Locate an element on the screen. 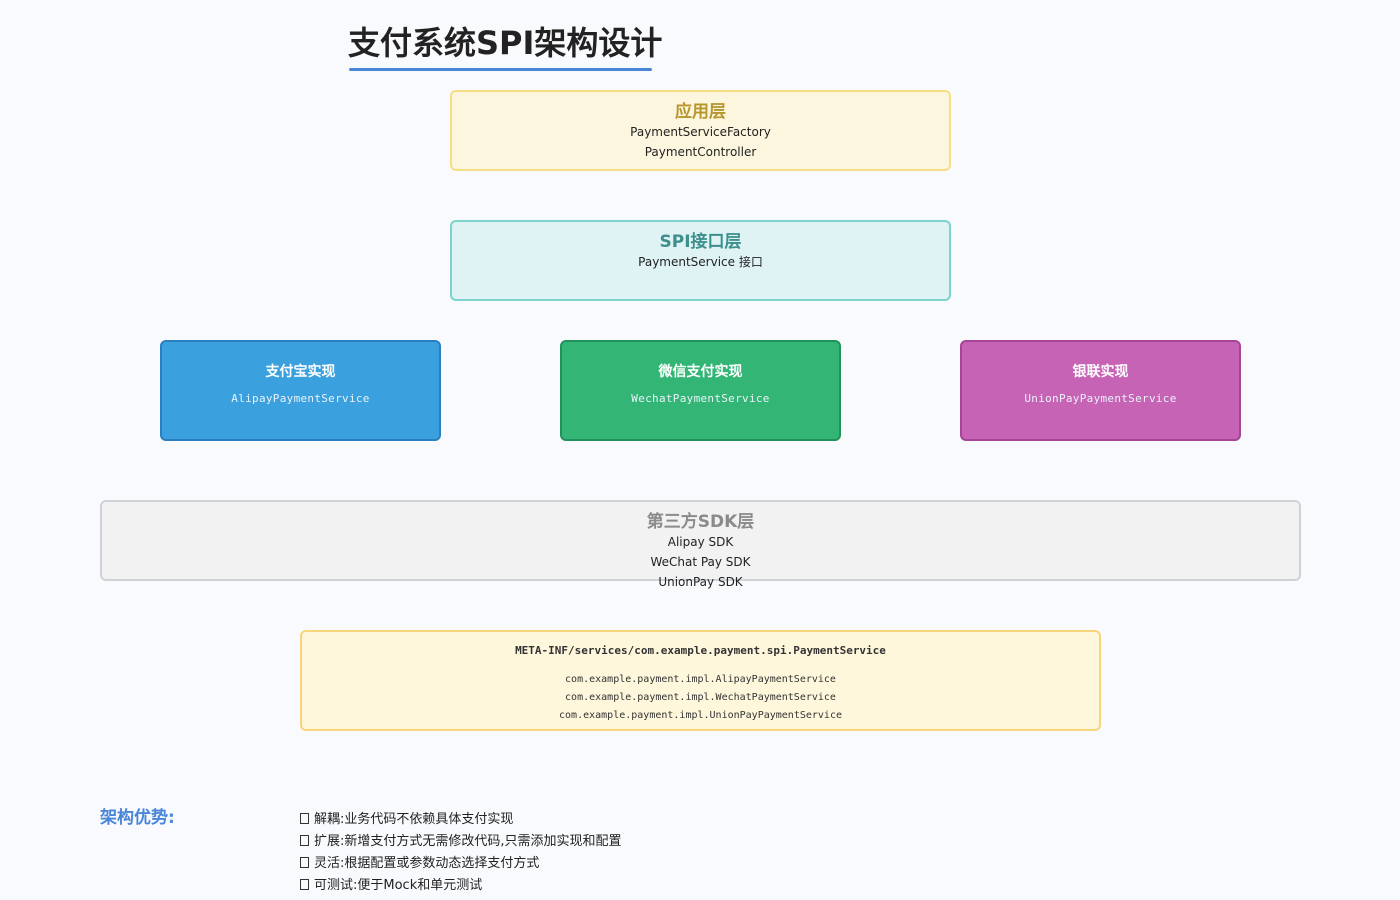 This screenshot has width=1400, height=900. page-title: 支付系统SPI架构设计 is located at coordinates (505, 43).